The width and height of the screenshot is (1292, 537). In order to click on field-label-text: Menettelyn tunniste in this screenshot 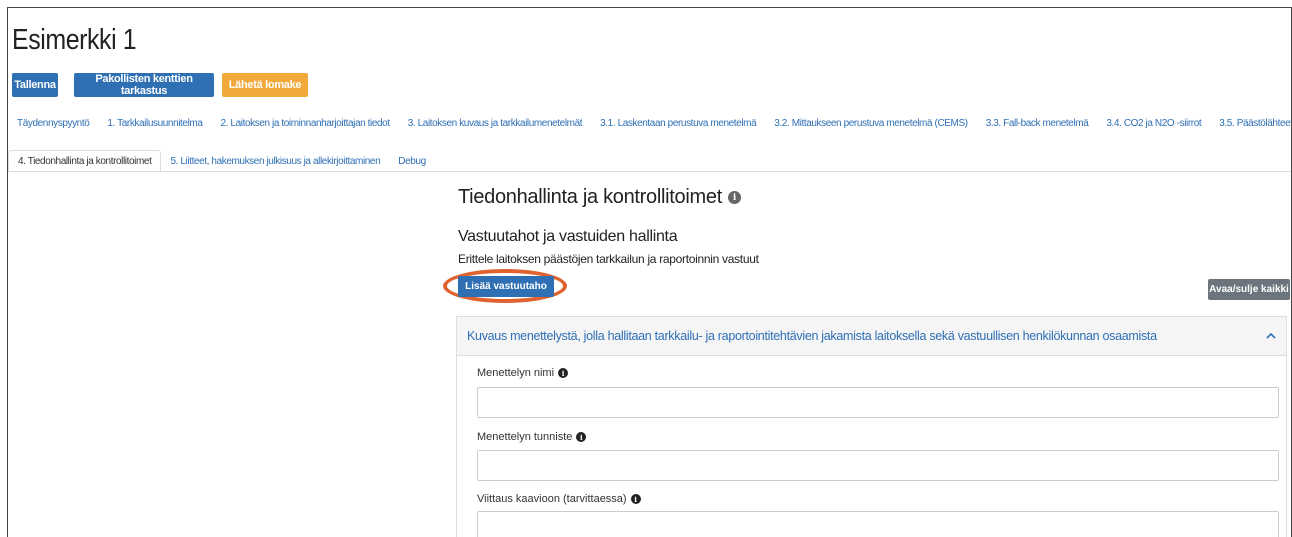, I will do `click(525, 437)`.